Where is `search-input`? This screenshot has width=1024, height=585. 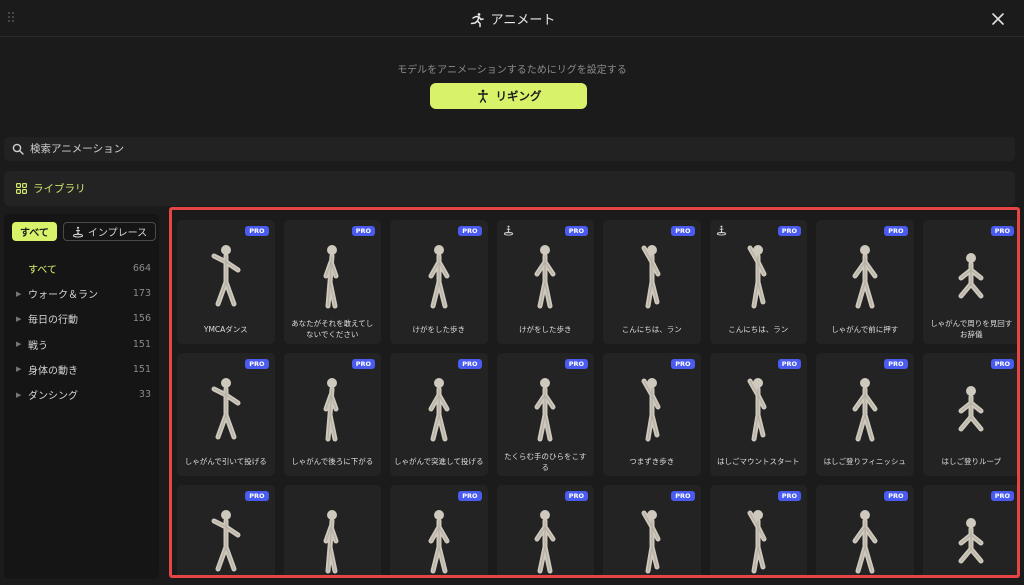 search-input is located at coordinates (180, 149).